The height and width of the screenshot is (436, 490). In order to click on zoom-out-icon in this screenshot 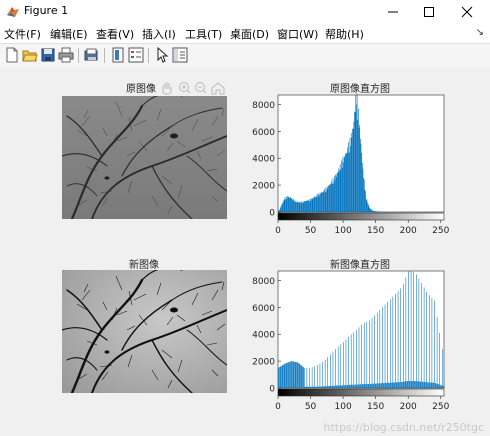, I will do `click(201, 88)`.